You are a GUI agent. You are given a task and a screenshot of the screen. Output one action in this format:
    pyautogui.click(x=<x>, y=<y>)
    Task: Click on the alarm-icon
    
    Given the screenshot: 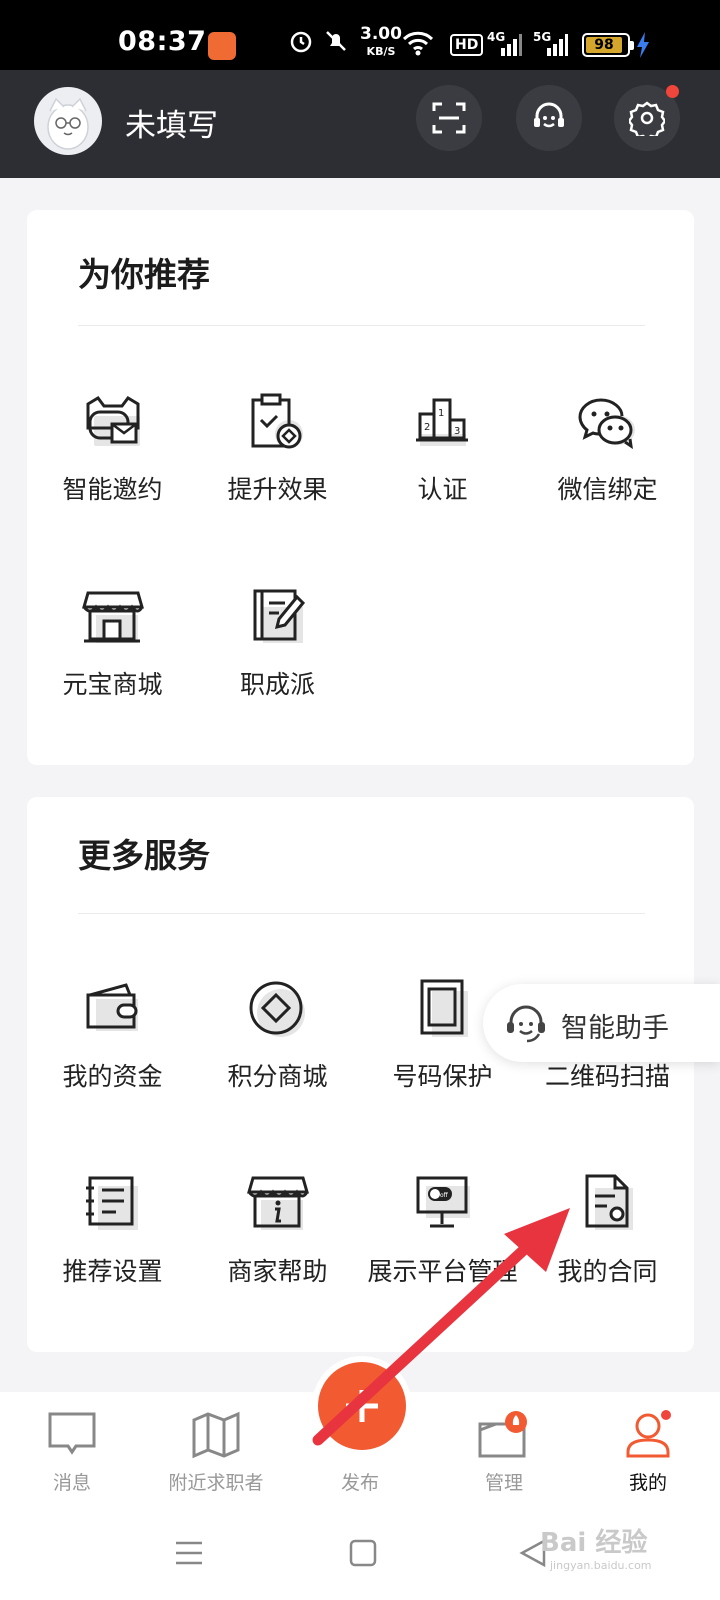 What is the action you would take?
    pyautogui.click(x=301, y=42)
    